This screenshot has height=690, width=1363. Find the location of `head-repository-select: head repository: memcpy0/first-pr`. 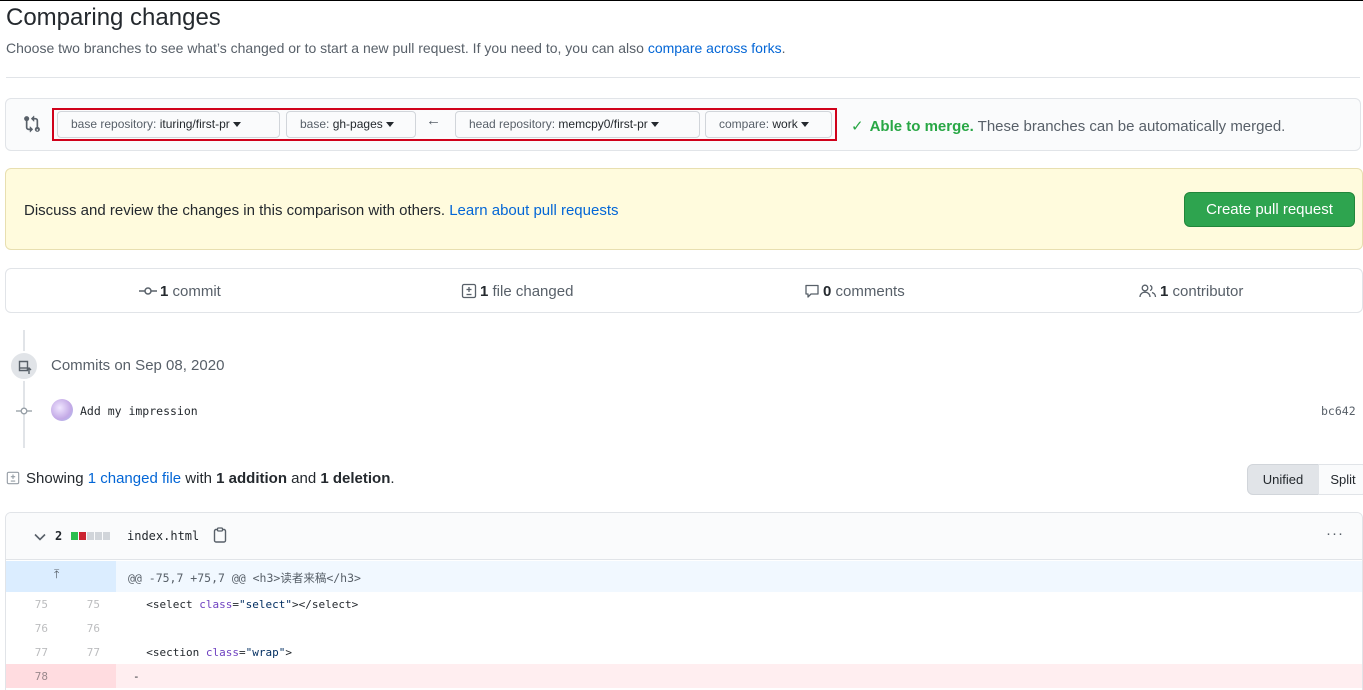

head-repository-select: head repository: memcpy0/first-pr is located at coordinates (577, 124).